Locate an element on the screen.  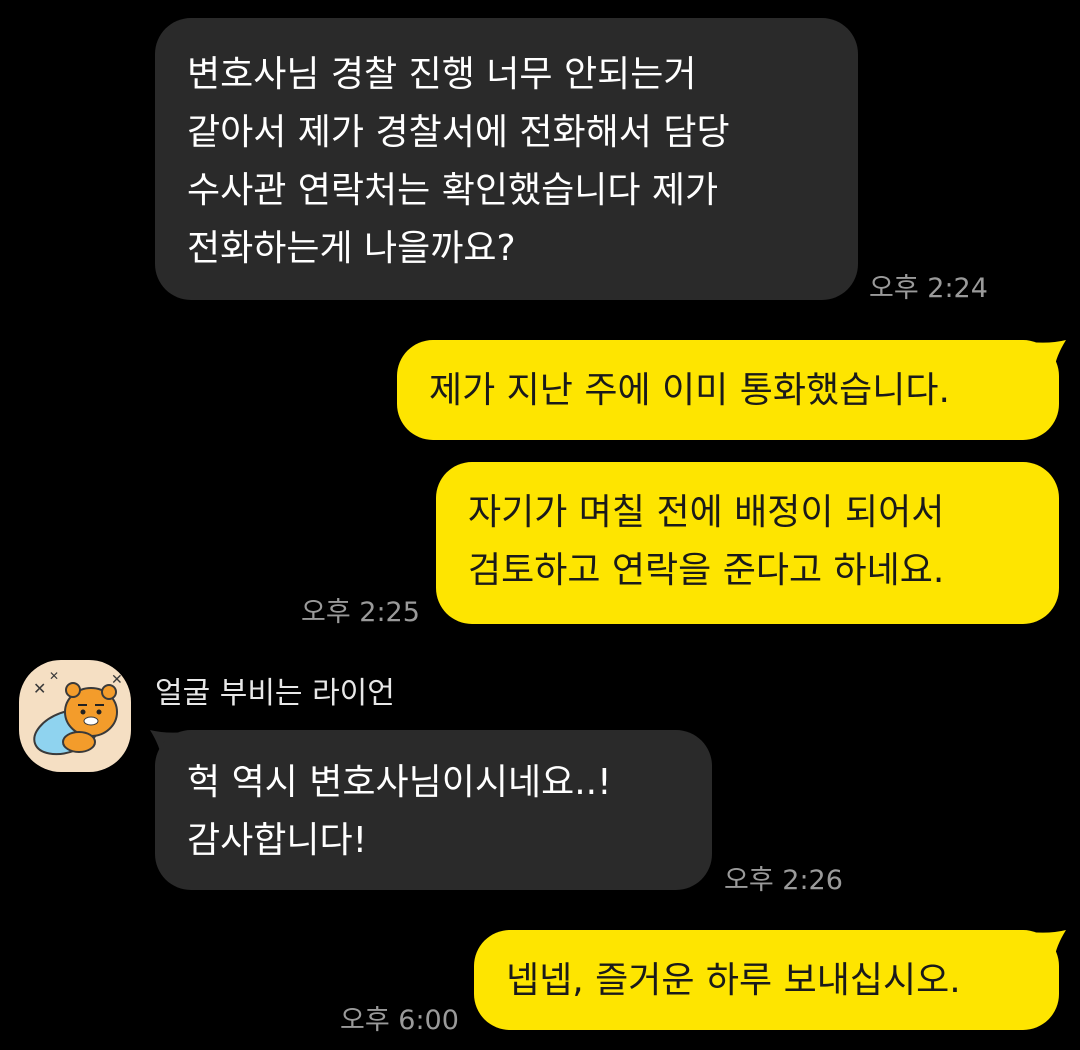
incoming-message-bubble: 헉 역시 변호사님이시네요..! 감사합니다! is located at coordinates (433, 810).